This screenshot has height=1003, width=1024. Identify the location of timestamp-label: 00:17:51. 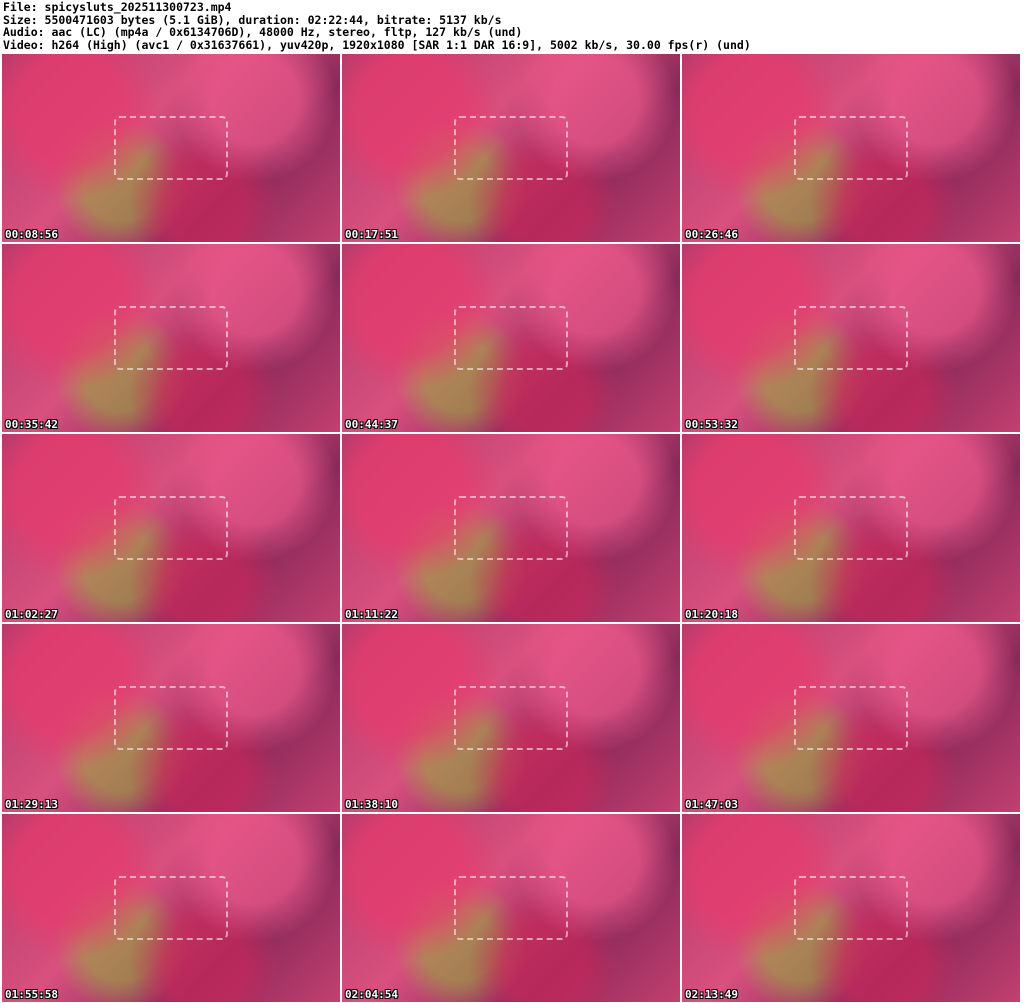
(371, 234).